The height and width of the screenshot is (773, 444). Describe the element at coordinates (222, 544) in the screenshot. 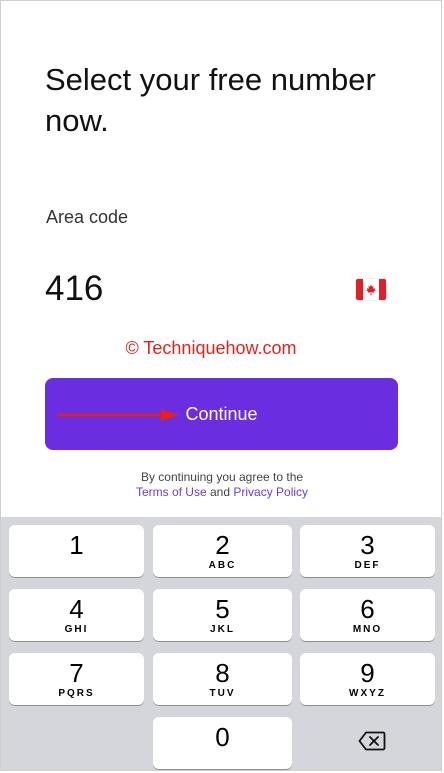

I see `key-digit: 2` at that location.